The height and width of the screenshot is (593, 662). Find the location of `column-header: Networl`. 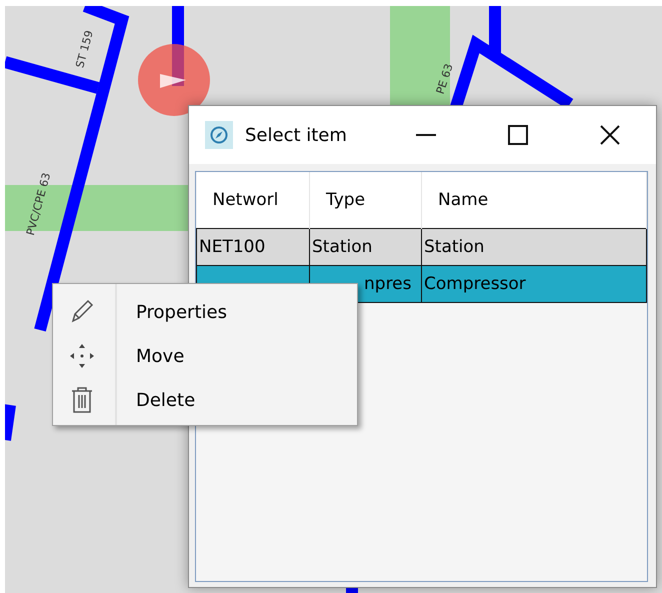

column-header: Networl is located at coordinates (253, 200).